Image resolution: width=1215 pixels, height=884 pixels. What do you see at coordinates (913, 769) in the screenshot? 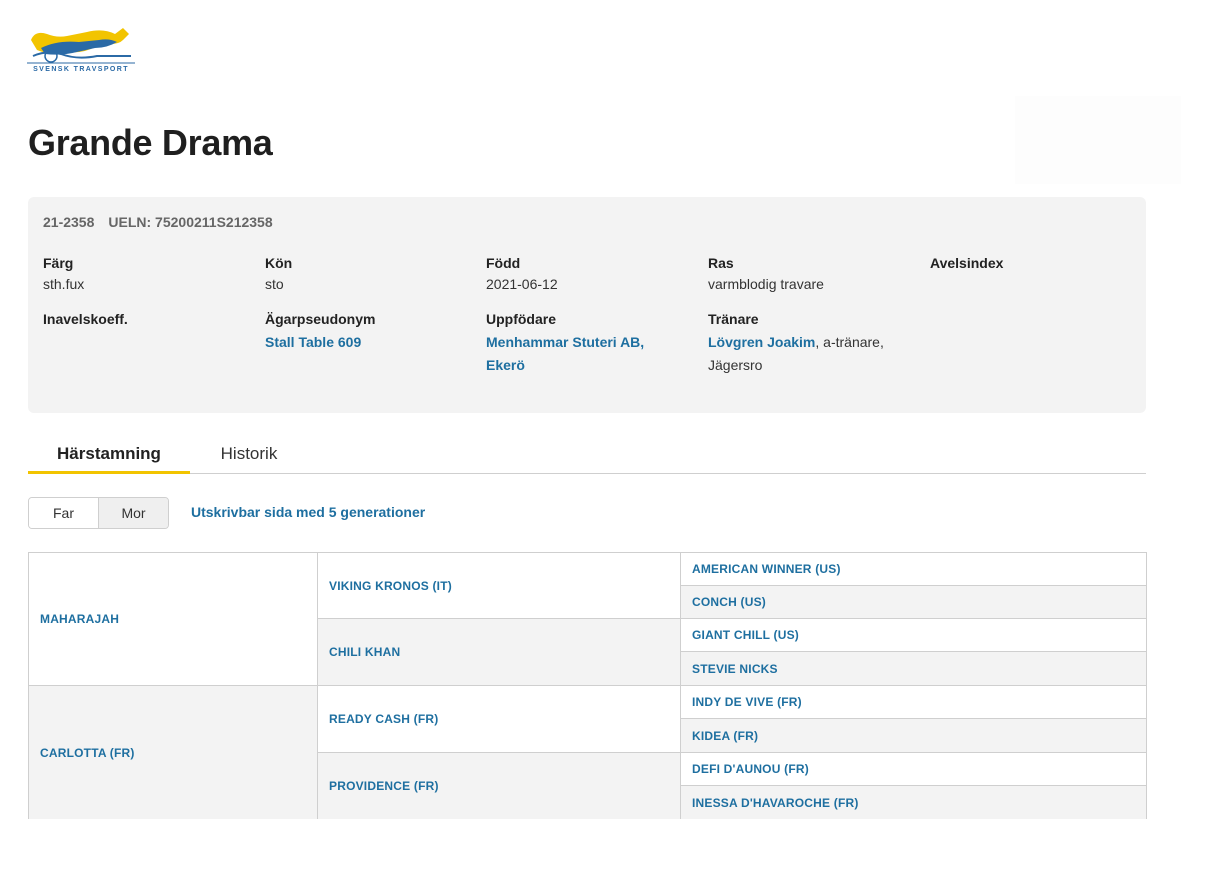
I see `pedigree-ggp-7: DEFI D'AUNOU (FR)` at bounding box center [913, 769].